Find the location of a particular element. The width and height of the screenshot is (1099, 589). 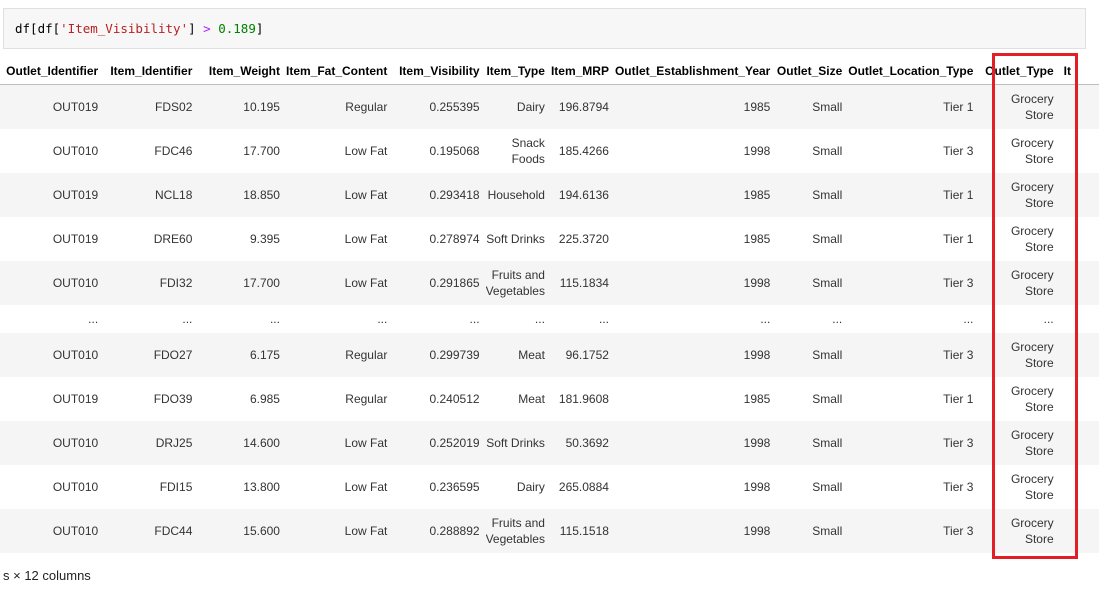

column-header: Item_Identifier is located at coordinates (151, 71).